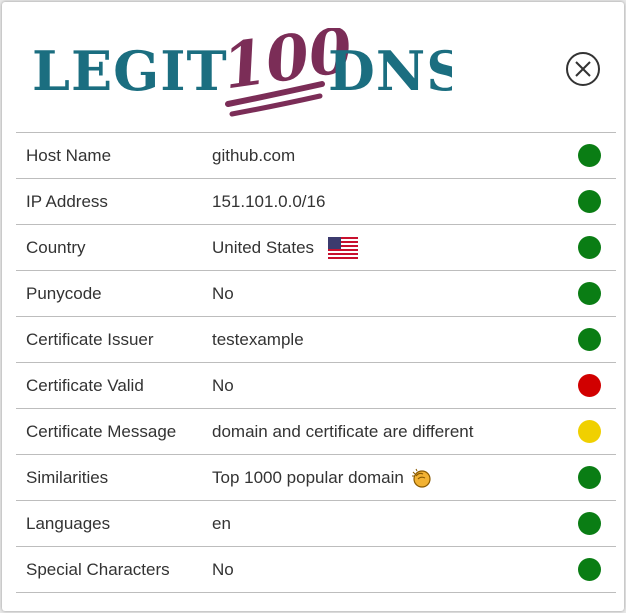 Image resolution: width=626 pixels, height=613 pixels. Describe the element at coordinates (343, 431) in the screenshot. I see `row-value: domain and certificate are different` at that location.